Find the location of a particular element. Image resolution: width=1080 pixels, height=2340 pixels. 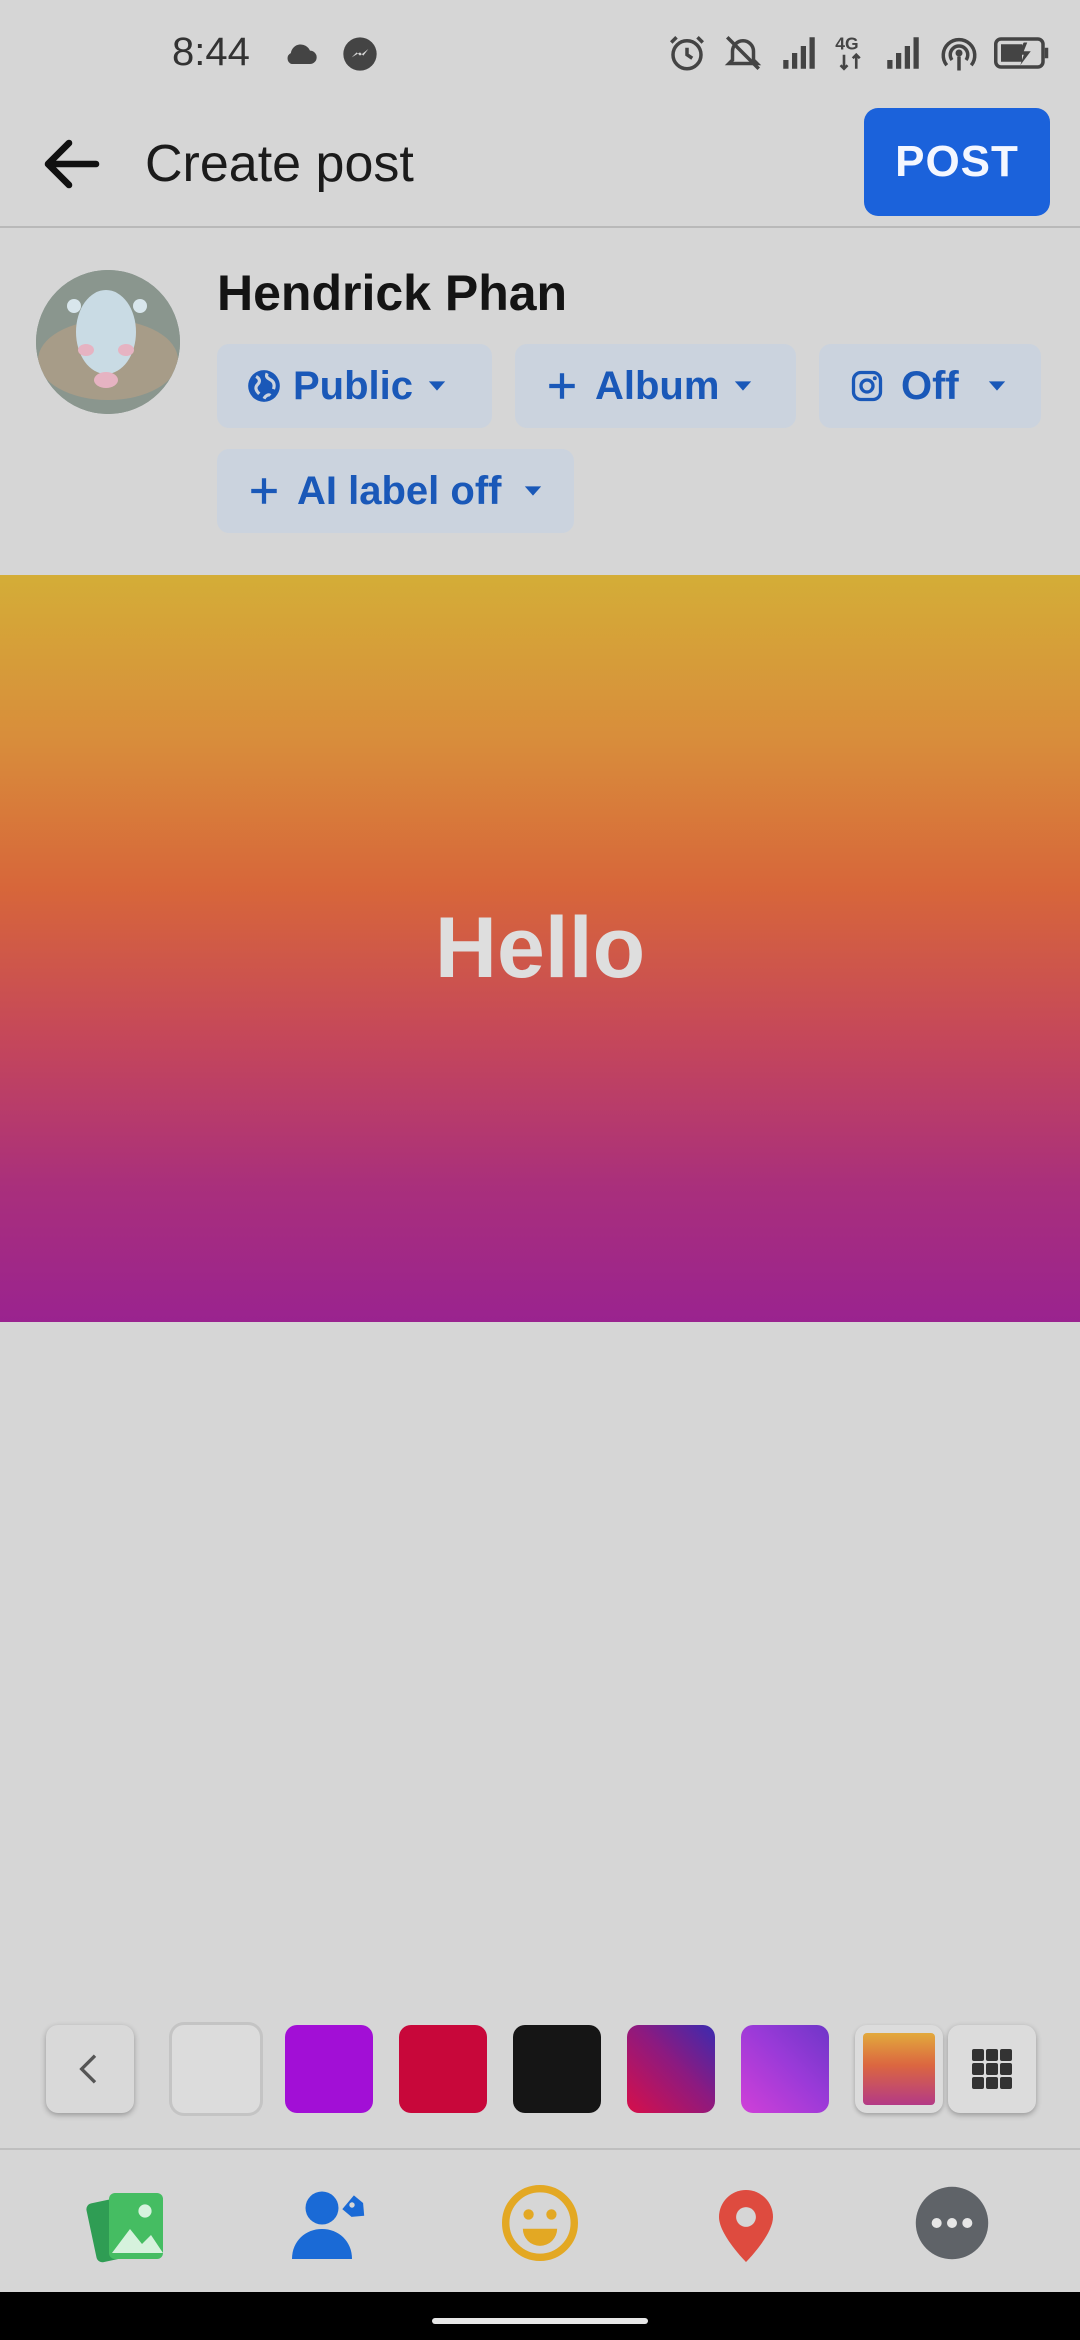

post-text: Hello is located at coordinates (540, 948).